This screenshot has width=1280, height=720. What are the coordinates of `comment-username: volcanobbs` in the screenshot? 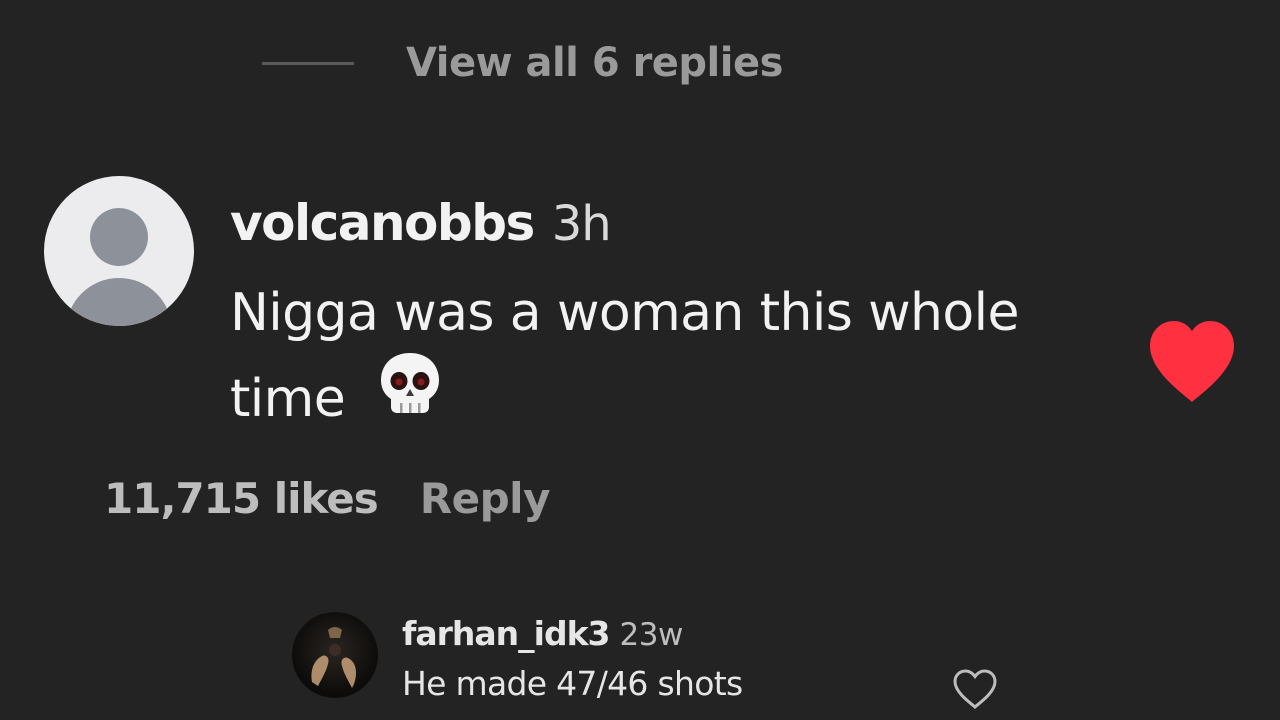 It's located at (382, 223).